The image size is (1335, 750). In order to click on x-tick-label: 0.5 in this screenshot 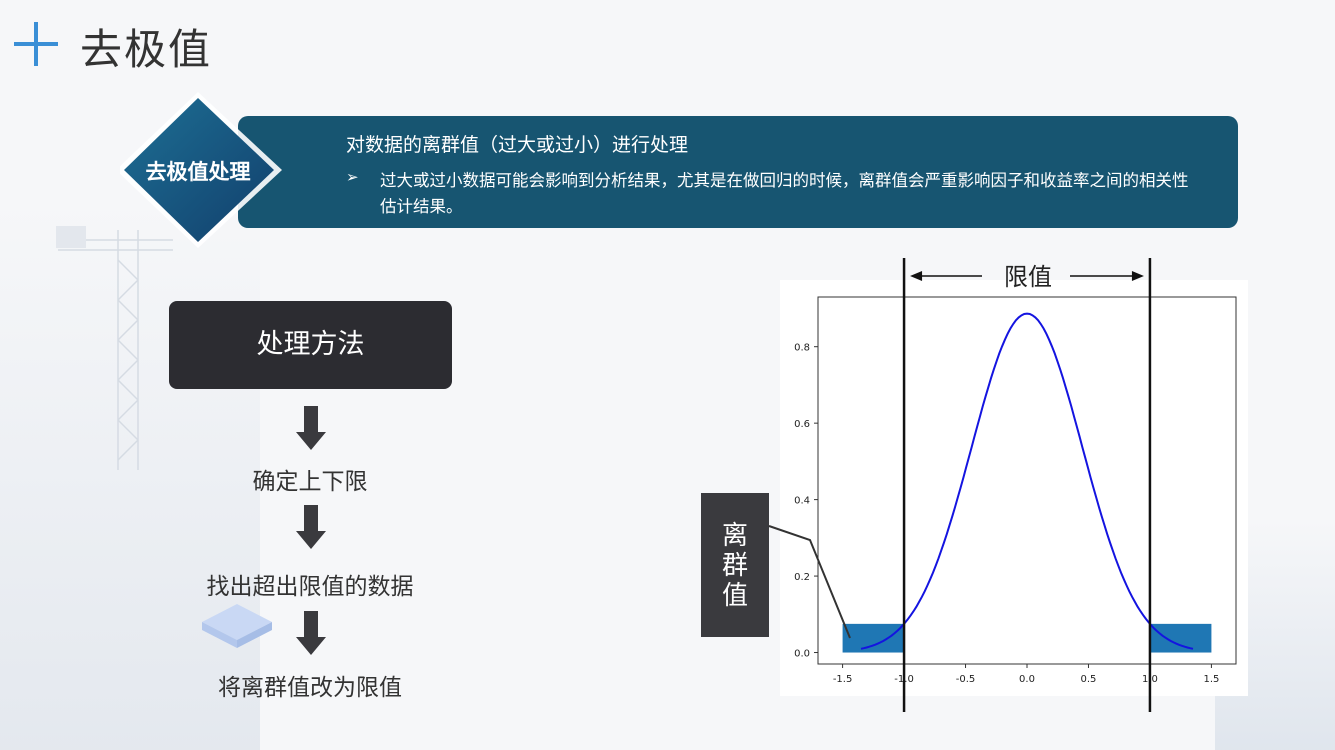, I will do `click(1089, 679)`.